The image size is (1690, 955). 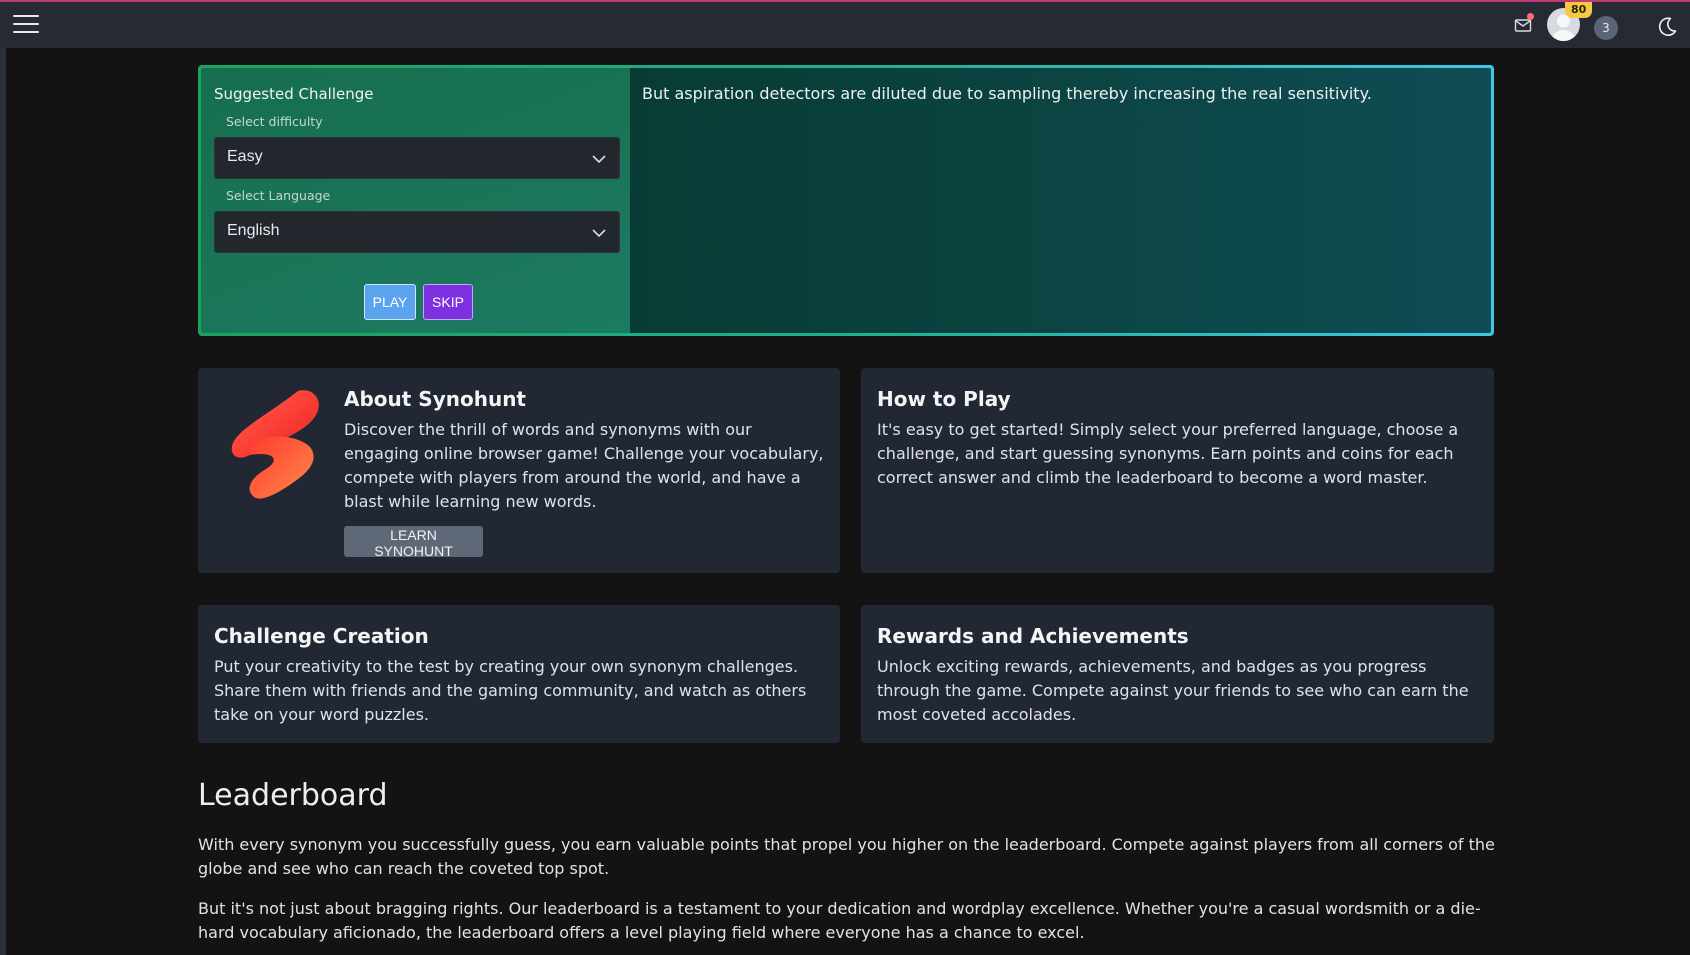 I want to click on challenge-creation-title: Challenge Creation, so click(x=321, y=636).